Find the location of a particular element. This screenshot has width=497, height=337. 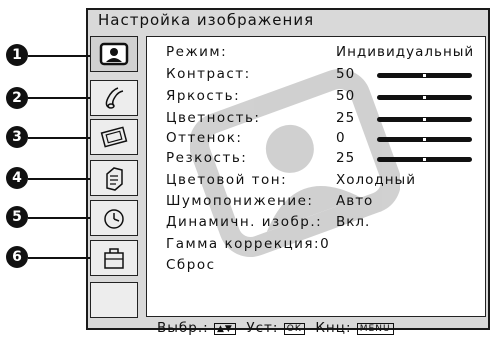

contrast-slider is located at coordinates (424, 75).